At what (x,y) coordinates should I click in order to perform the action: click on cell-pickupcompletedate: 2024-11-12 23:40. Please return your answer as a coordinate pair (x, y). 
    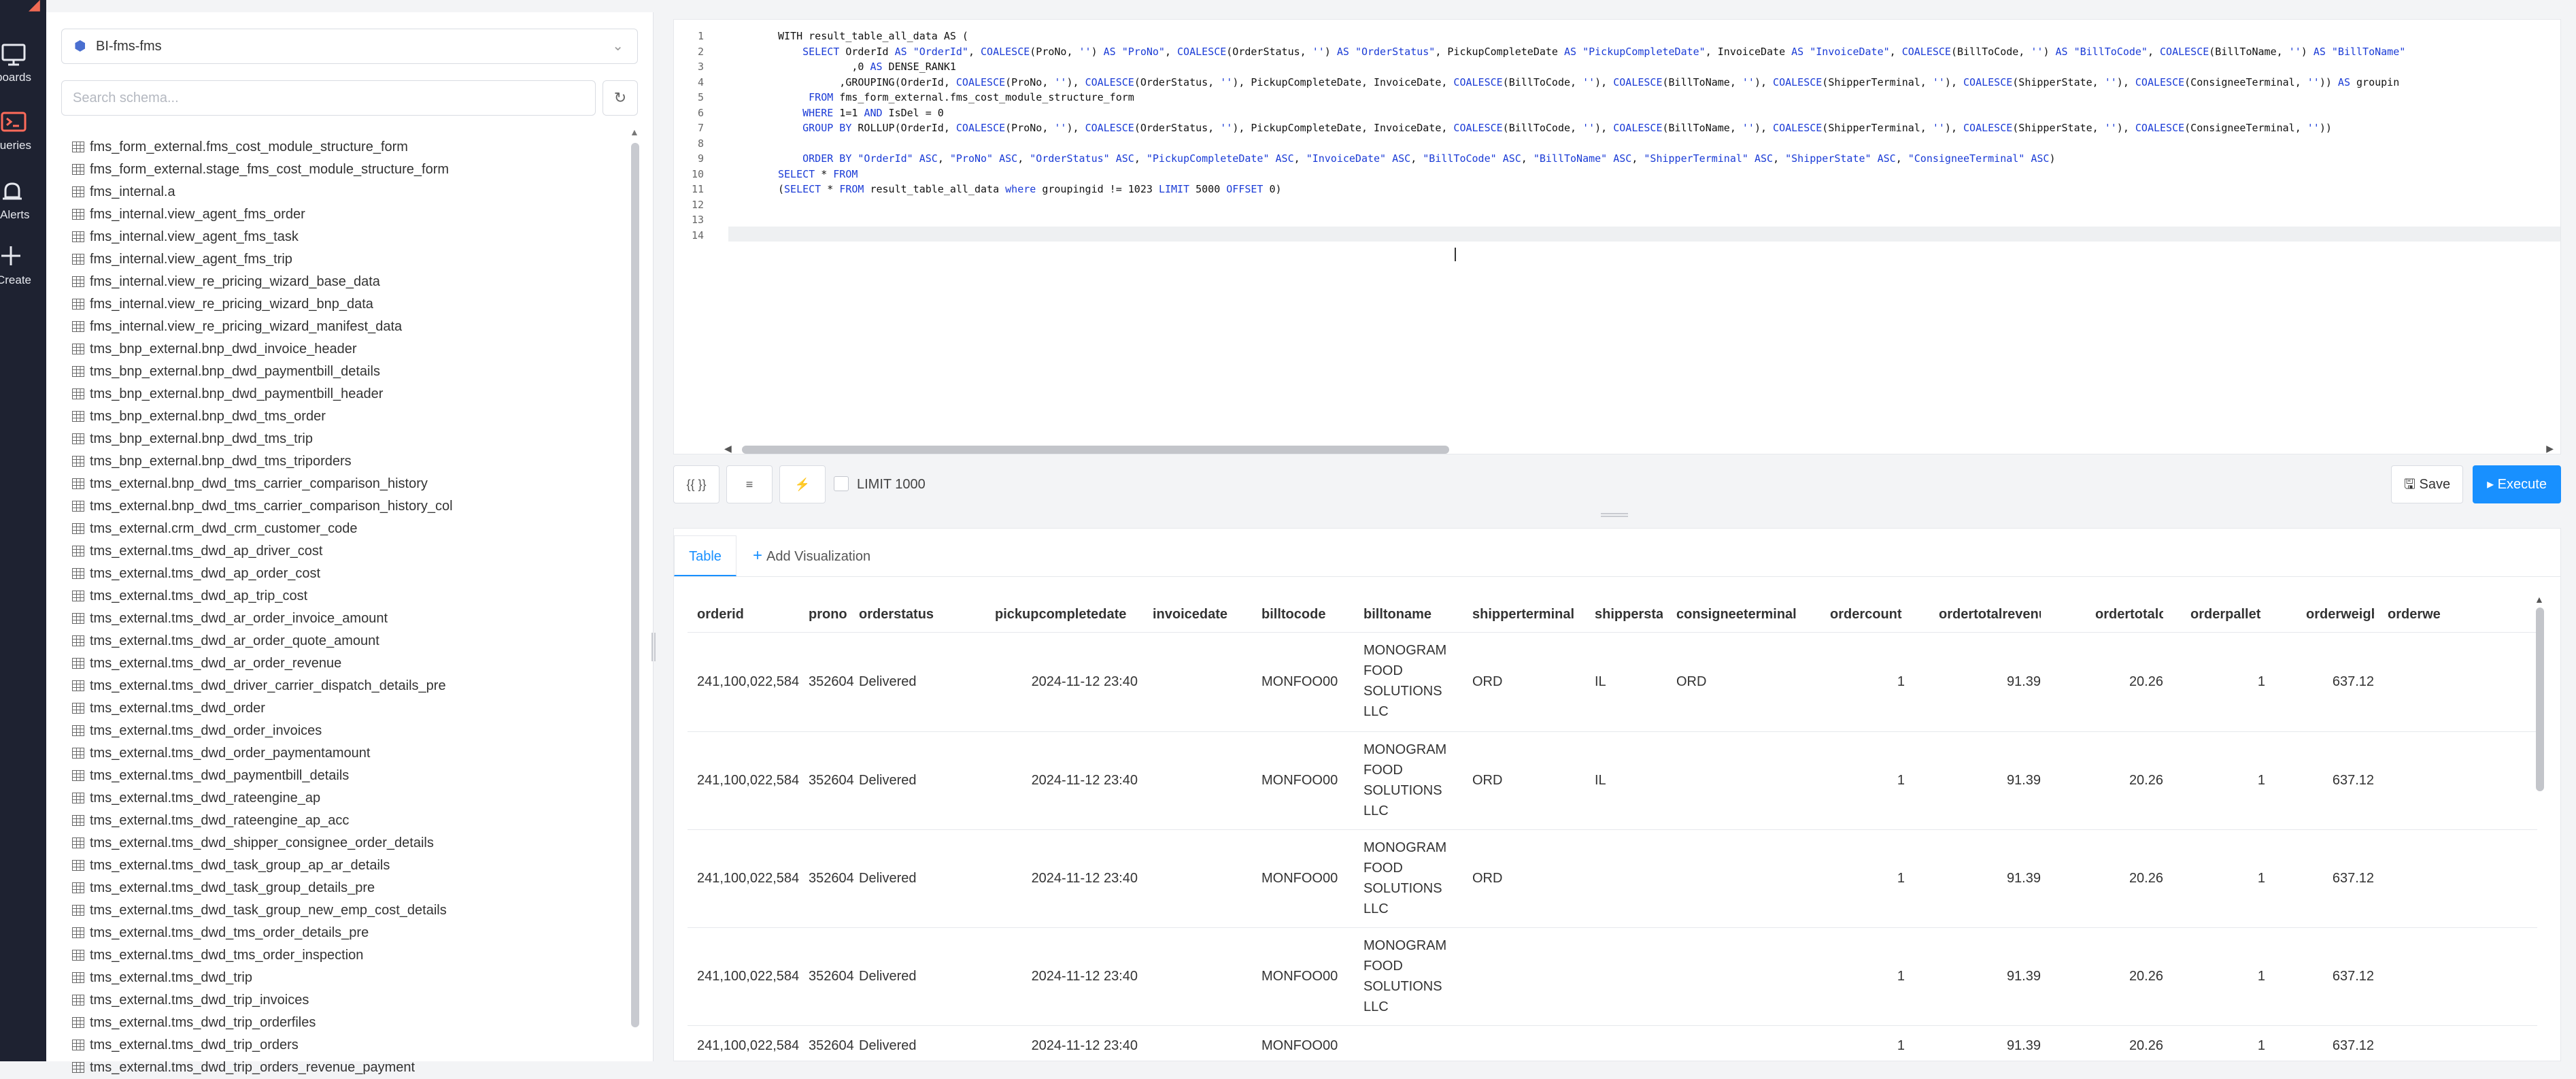
    Looking at the image, I should click on (1084, 977).